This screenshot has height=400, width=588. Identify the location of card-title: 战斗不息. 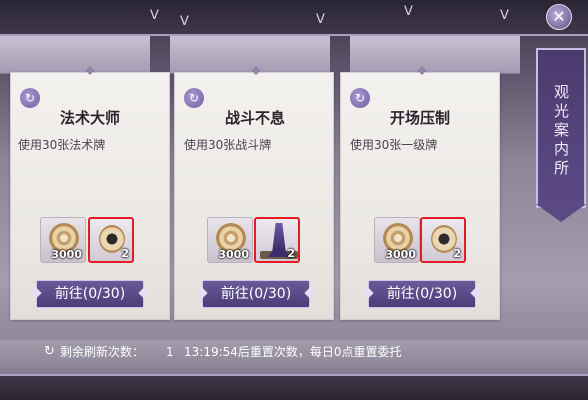
(254, 118).